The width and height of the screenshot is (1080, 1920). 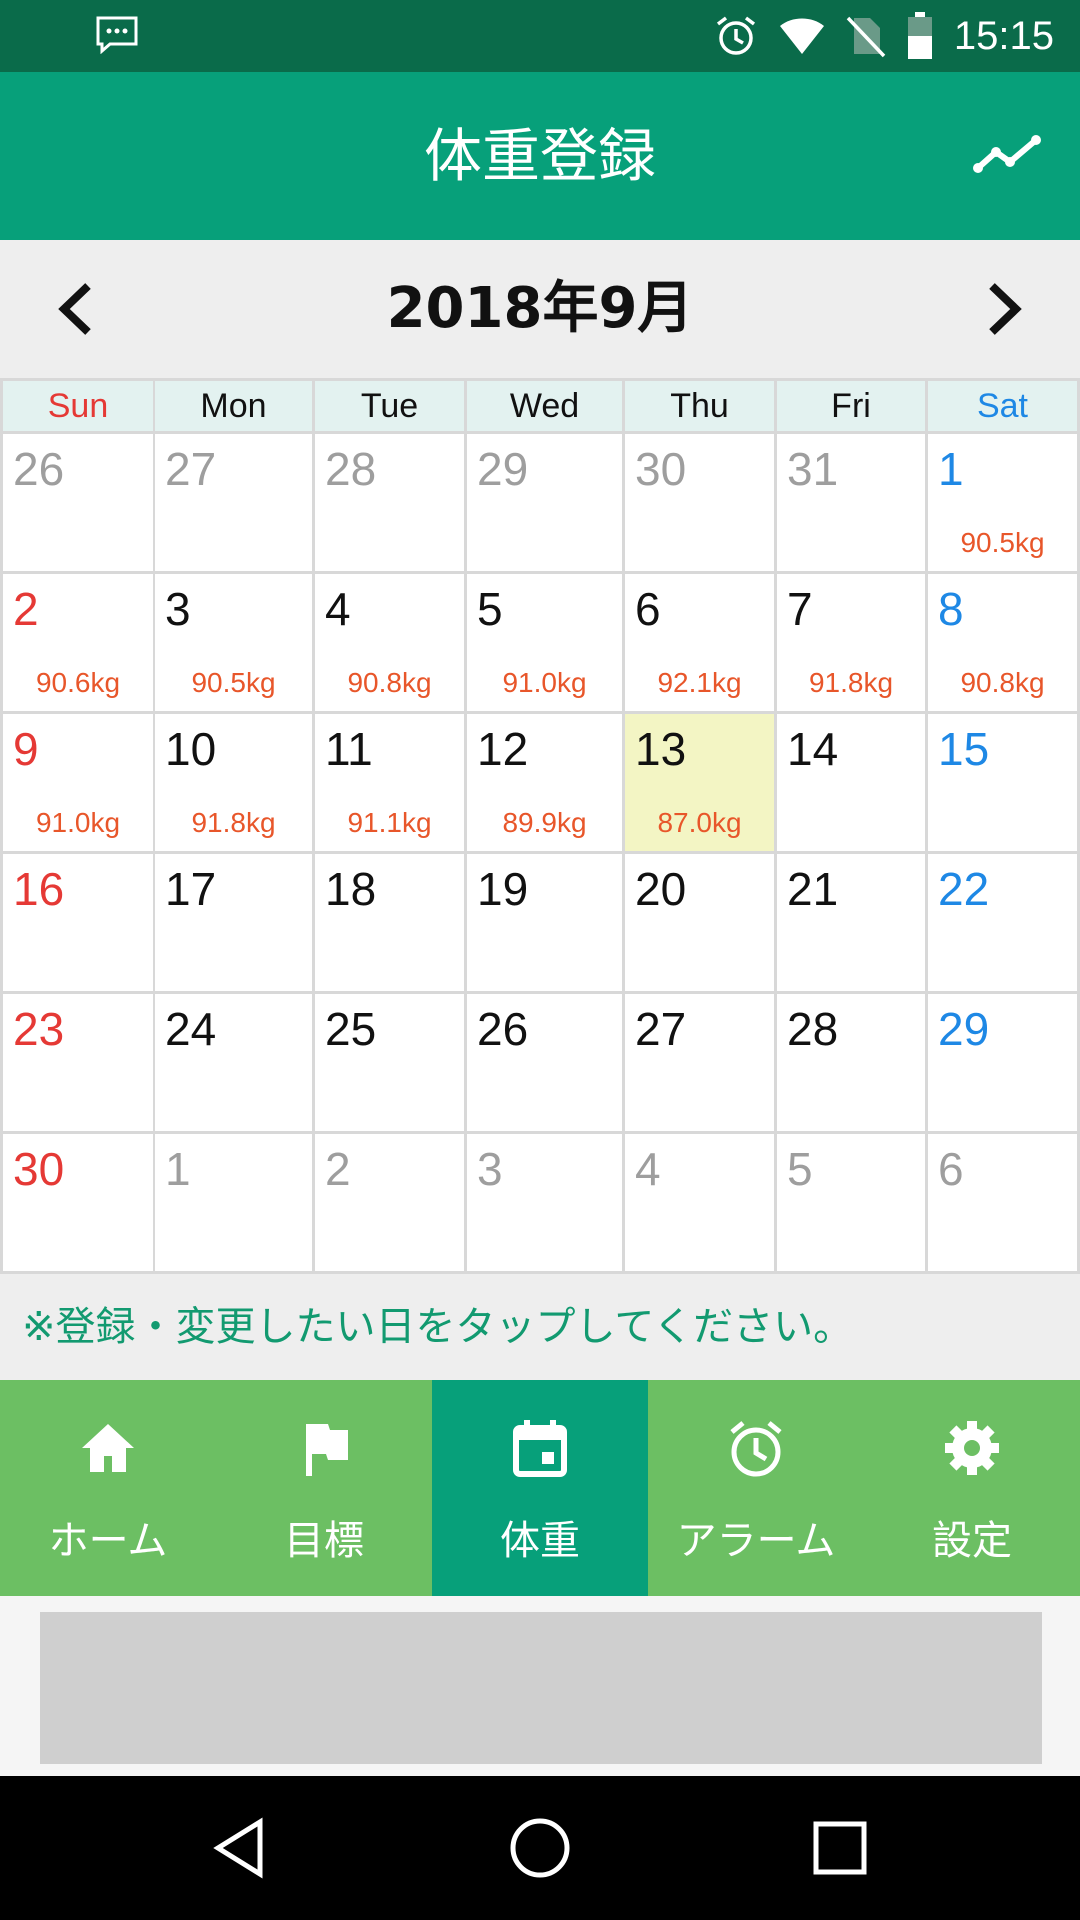 I want to click on day-number: 6, so click(x=951, y=1169).